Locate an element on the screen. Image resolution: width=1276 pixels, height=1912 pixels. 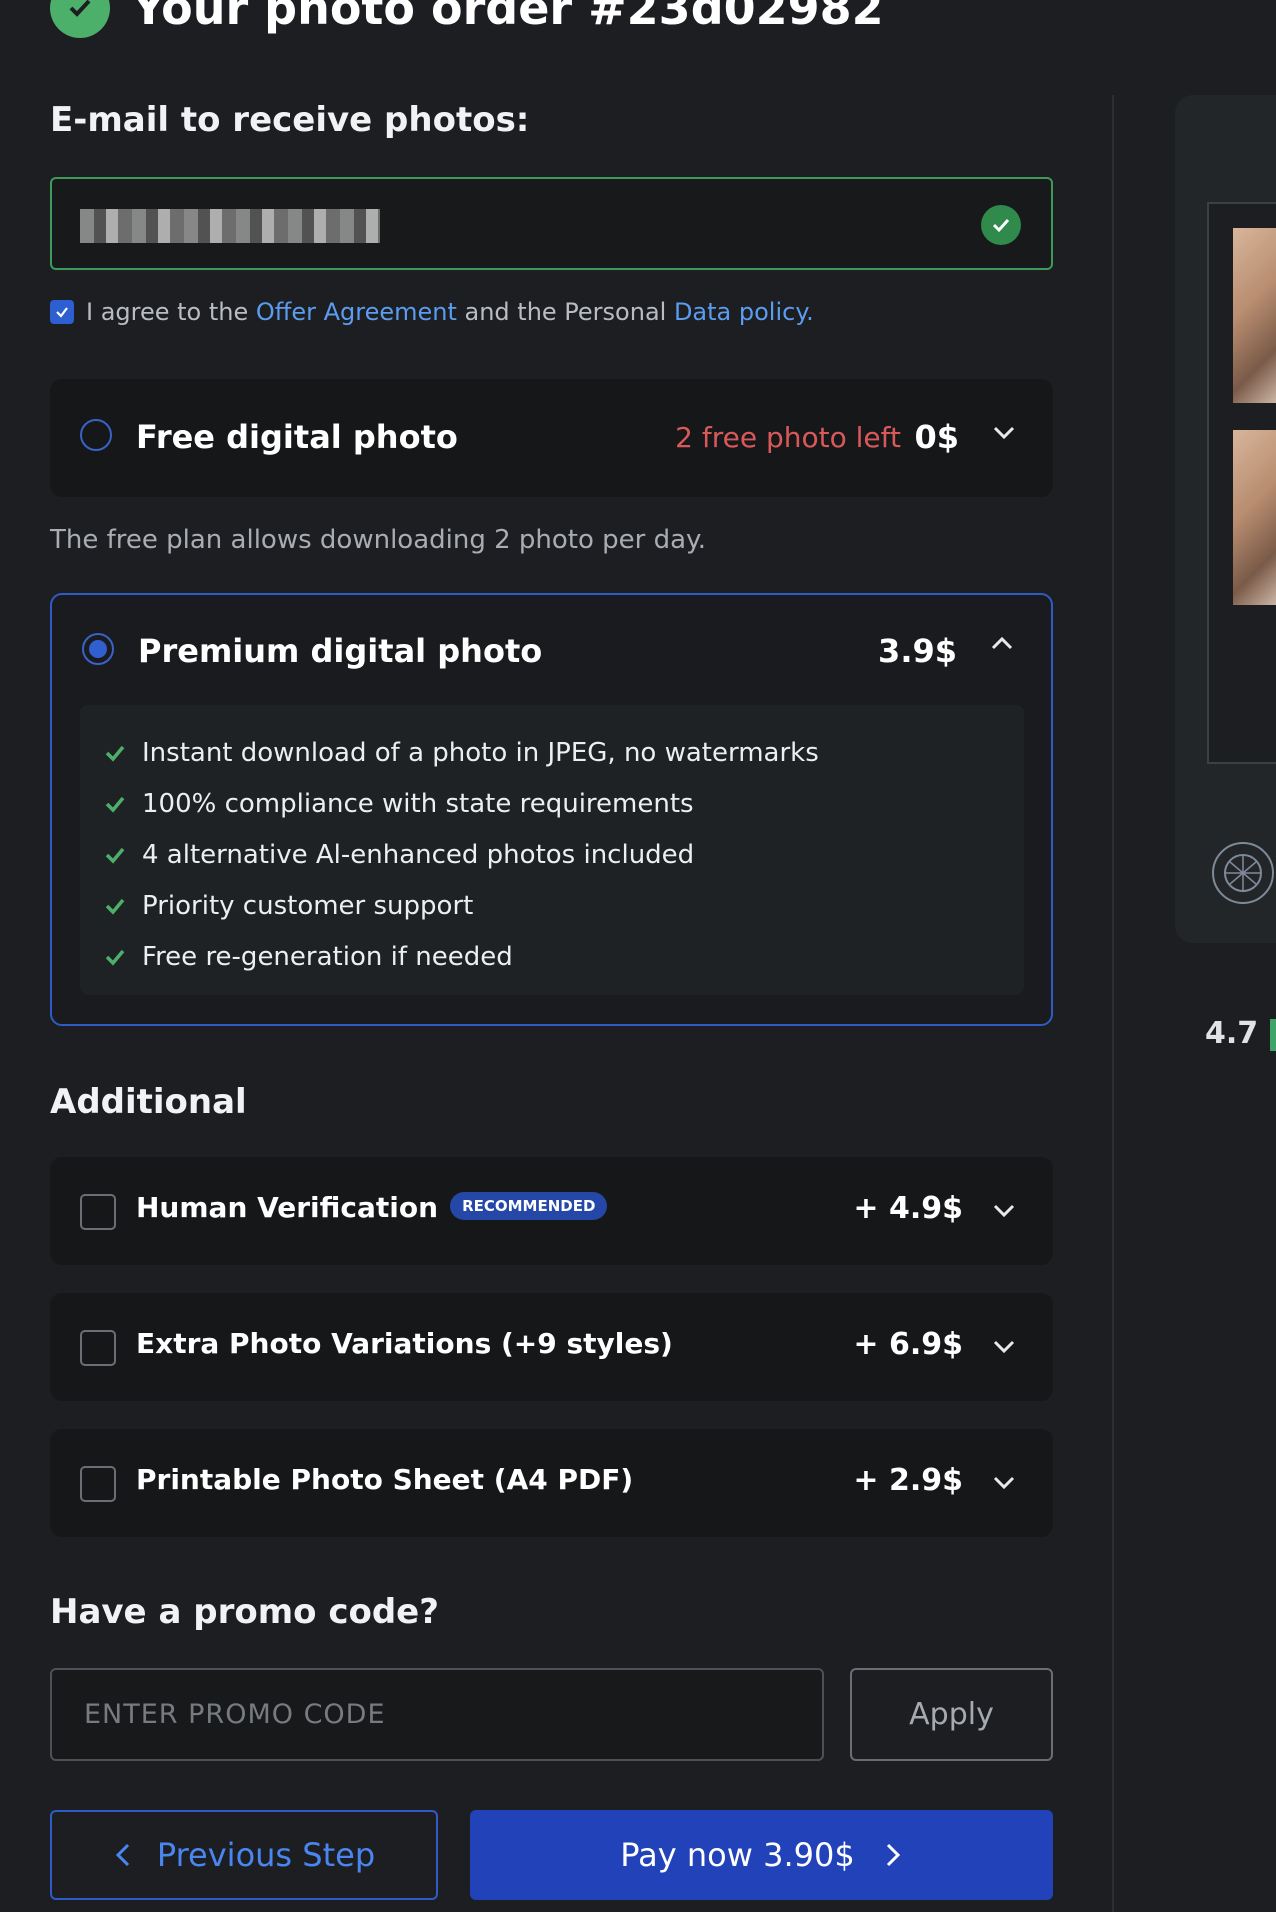
recommended-badge: RECOMMENDED is located at coordinates (529, 1206).